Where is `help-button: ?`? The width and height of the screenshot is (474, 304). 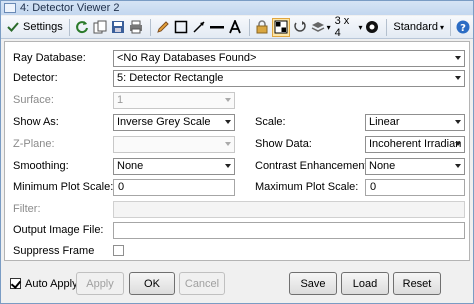
help-button: ? is located at coordinates (463, 27).